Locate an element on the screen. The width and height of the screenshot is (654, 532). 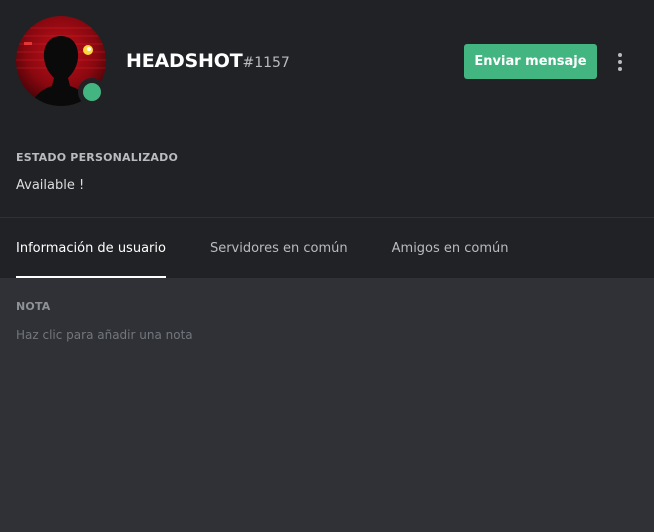
more-vertical-icon is located at coordinates (620, 62).